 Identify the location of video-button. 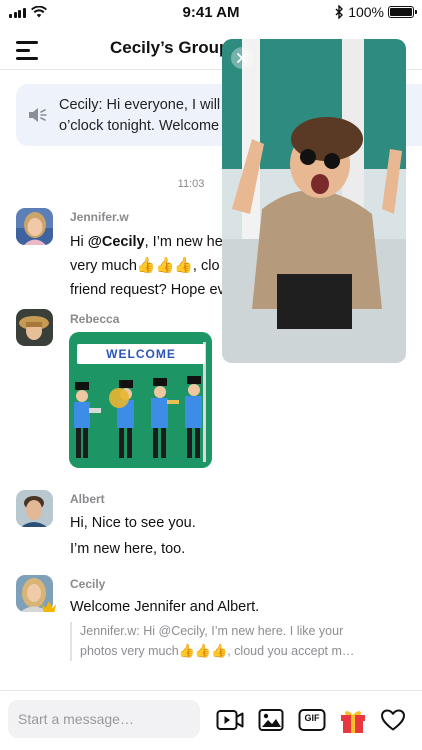
(230, 720).